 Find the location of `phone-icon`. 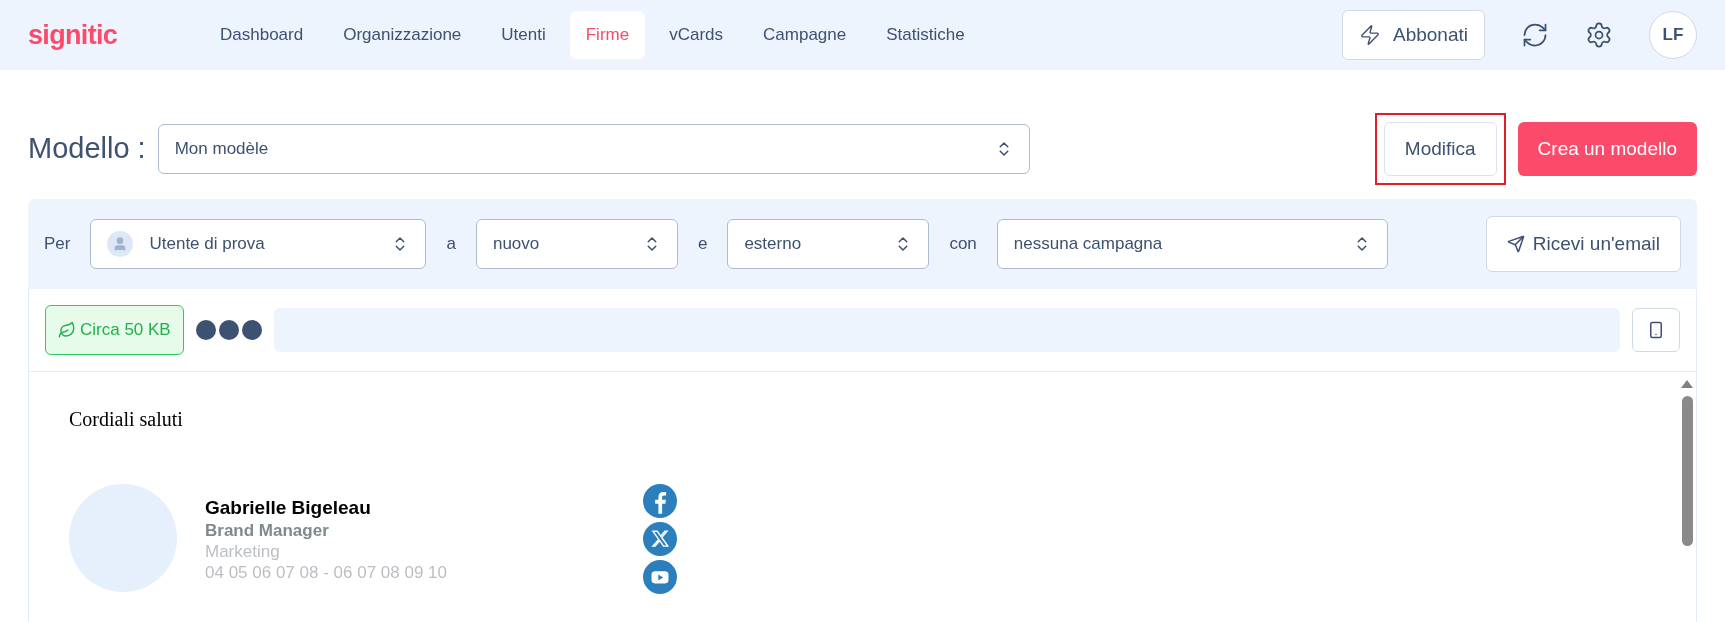

phone-icon is located at coordinates (1656, 330).